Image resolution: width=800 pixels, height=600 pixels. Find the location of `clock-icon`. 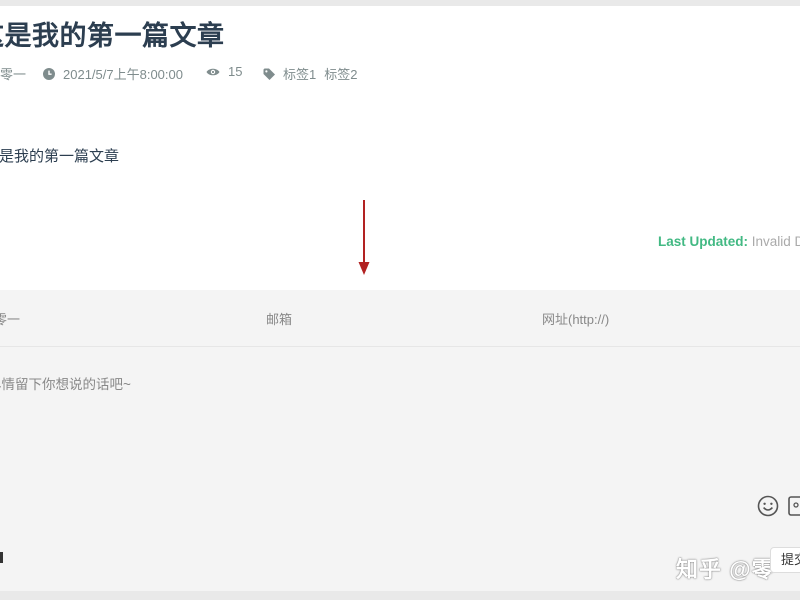

clock-icon is located at coordinates (49, 73).